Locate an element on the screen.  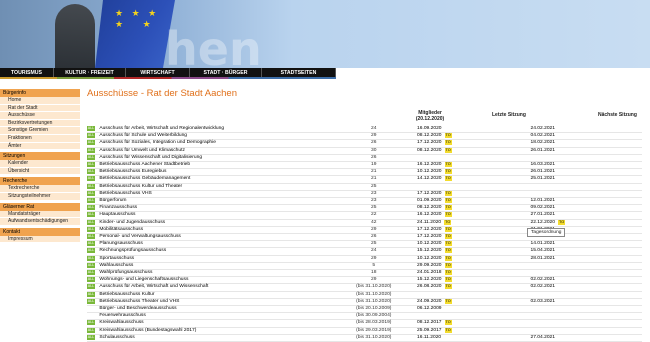
last-session-date: 24.09.2020 is located at coordinates (429, 301).